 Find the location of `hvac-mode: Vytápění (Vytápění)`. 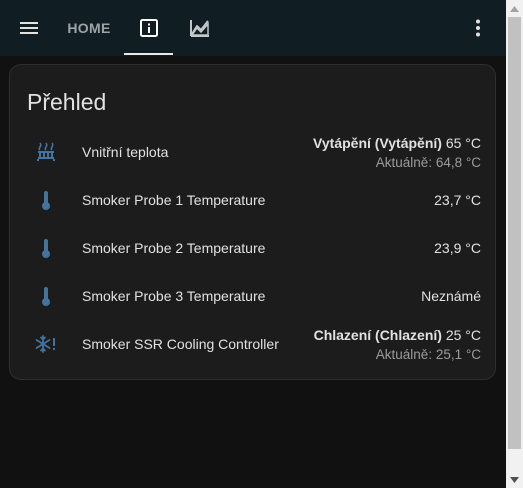

hvac-mode: Vytápění (Vytápění) is located at coordinates (377, 142).